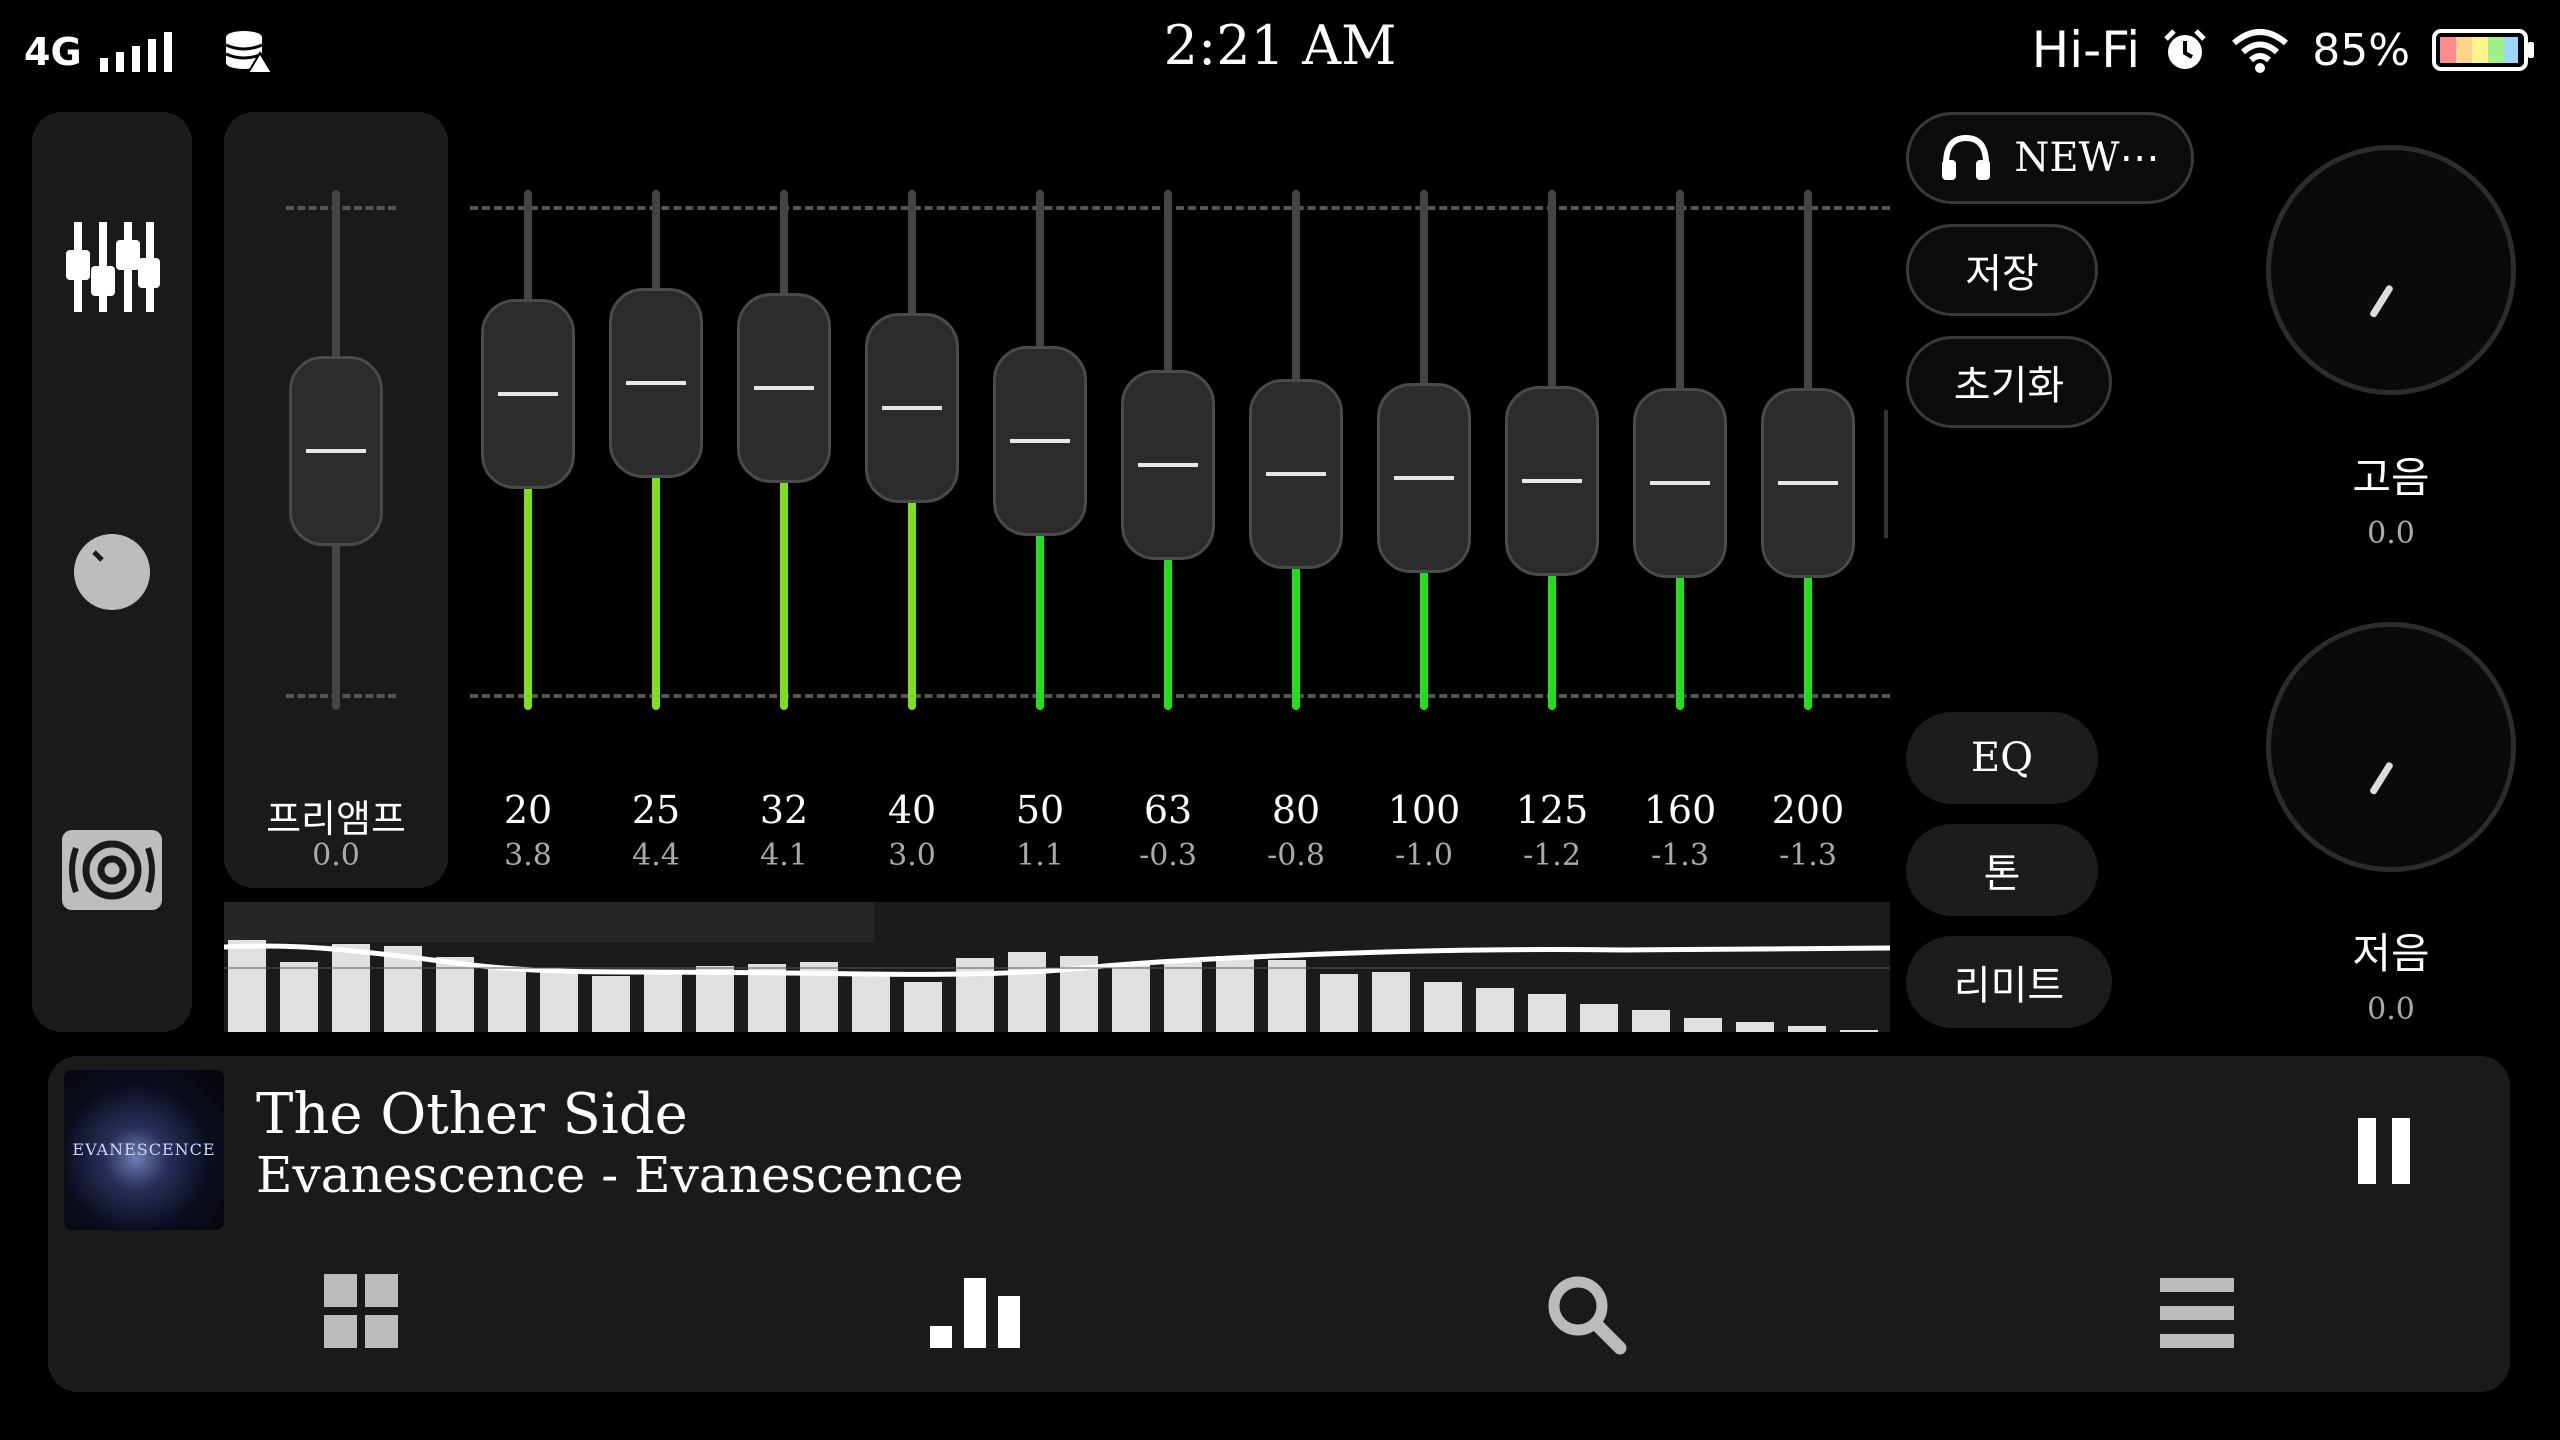 This screenshot has height=1440, width=2560. What do you see at coordinates (2086, 50) in the screenshot?
I see `hifi-label: Hi-Fi` at bounding box center [2086, 50].